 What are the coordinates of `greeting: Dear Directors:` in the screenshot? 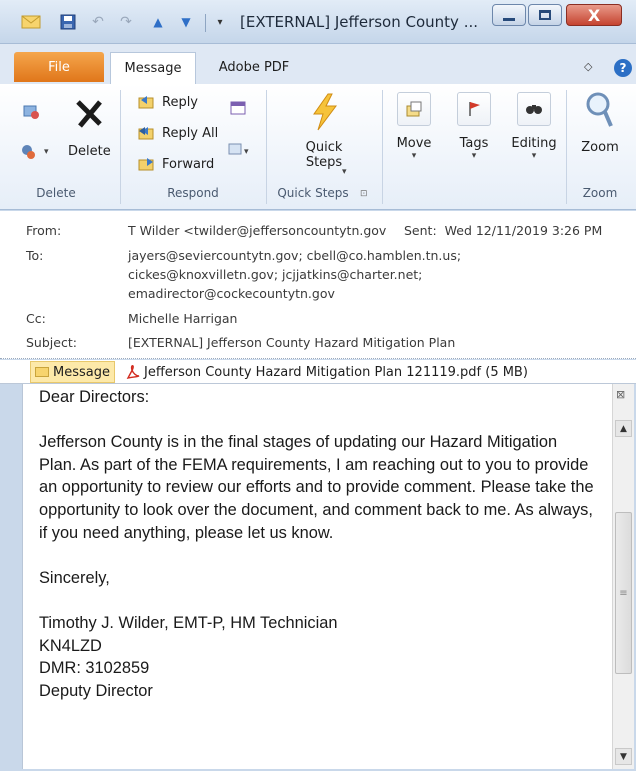 It's located at (94, 397).